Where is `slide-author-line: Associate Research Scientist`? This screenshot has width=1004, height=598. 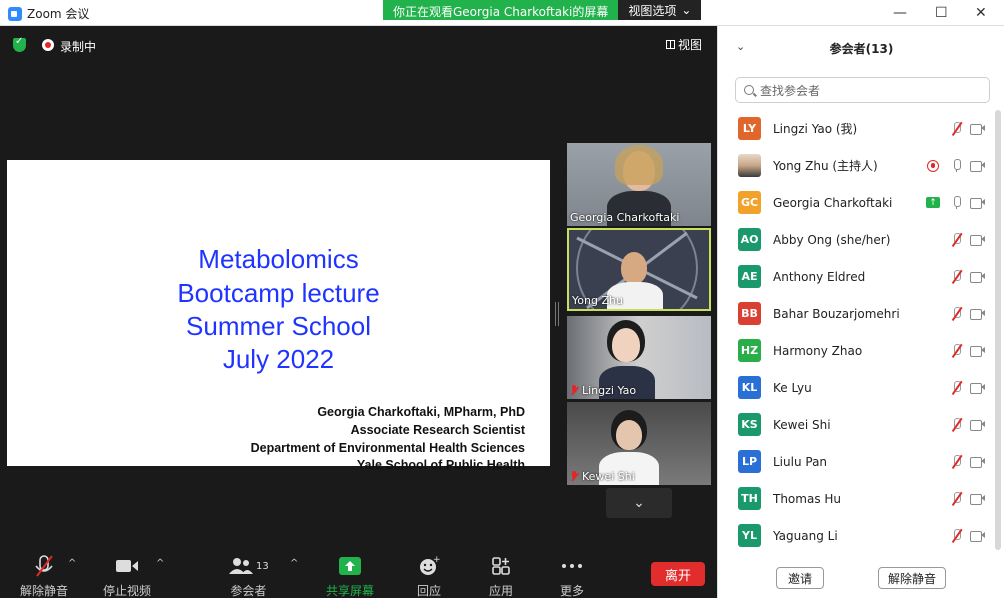 slide-author-line: Associate Research Scientist is located at coordinates (437, 430).